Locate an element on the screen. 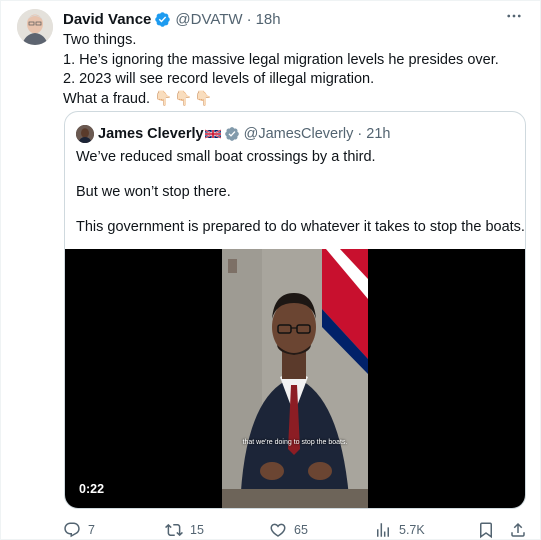 This screenshot has height=540, width=541. analytics-icon is located at coordinates (383, 530).